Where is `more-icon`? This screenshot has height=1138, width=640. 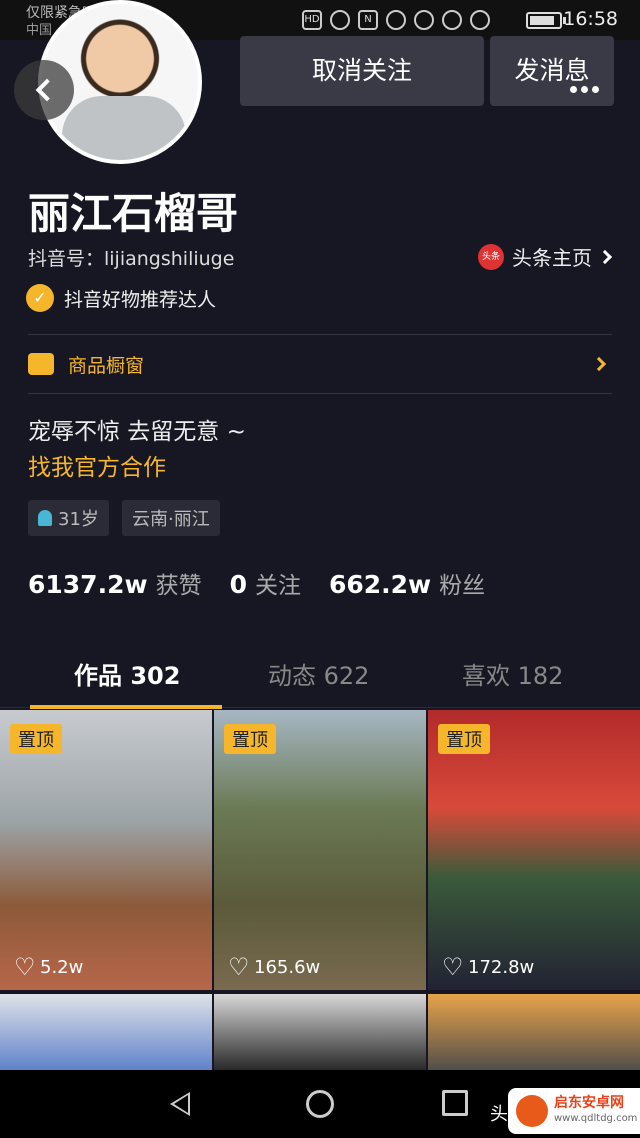
more-icon is located at coordinates (584, 89).